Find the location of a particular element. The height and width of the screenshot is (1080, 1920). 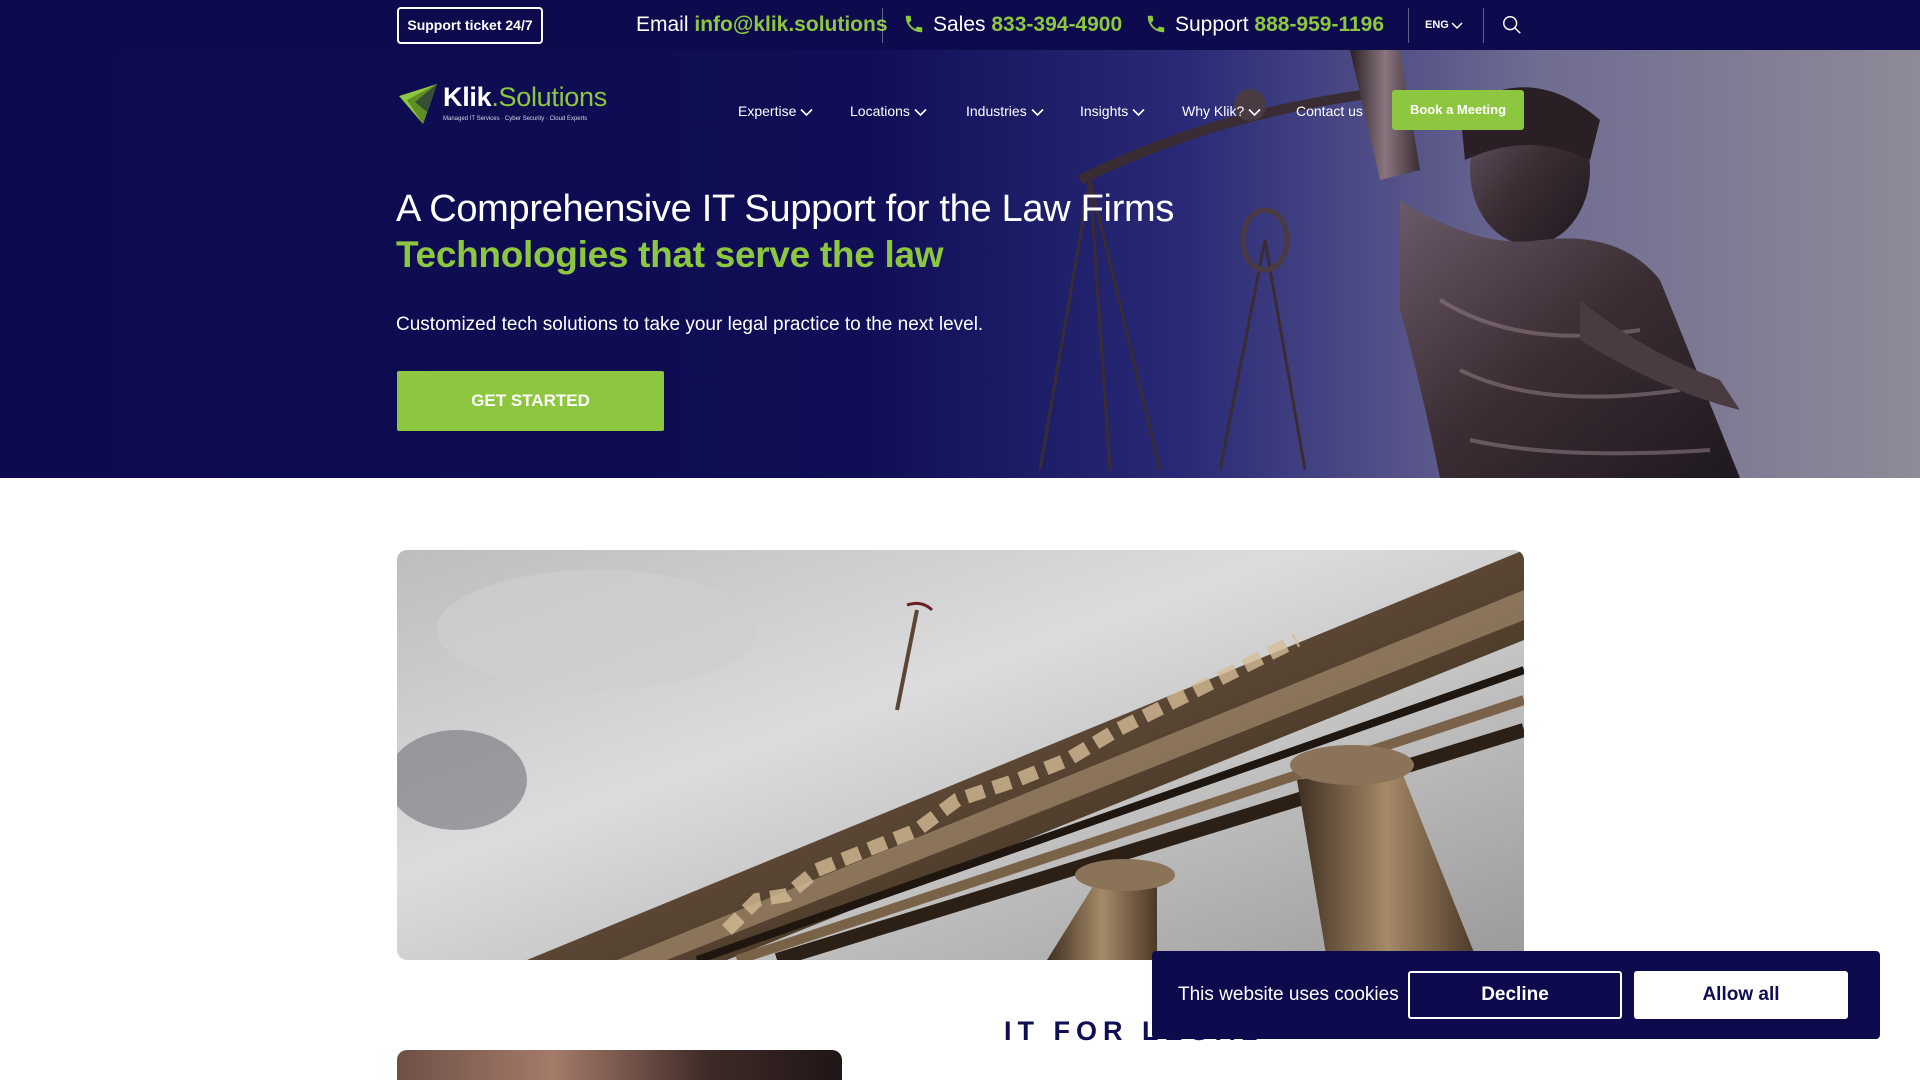

nav-locations: Locations is located at coordinates (888, 111).